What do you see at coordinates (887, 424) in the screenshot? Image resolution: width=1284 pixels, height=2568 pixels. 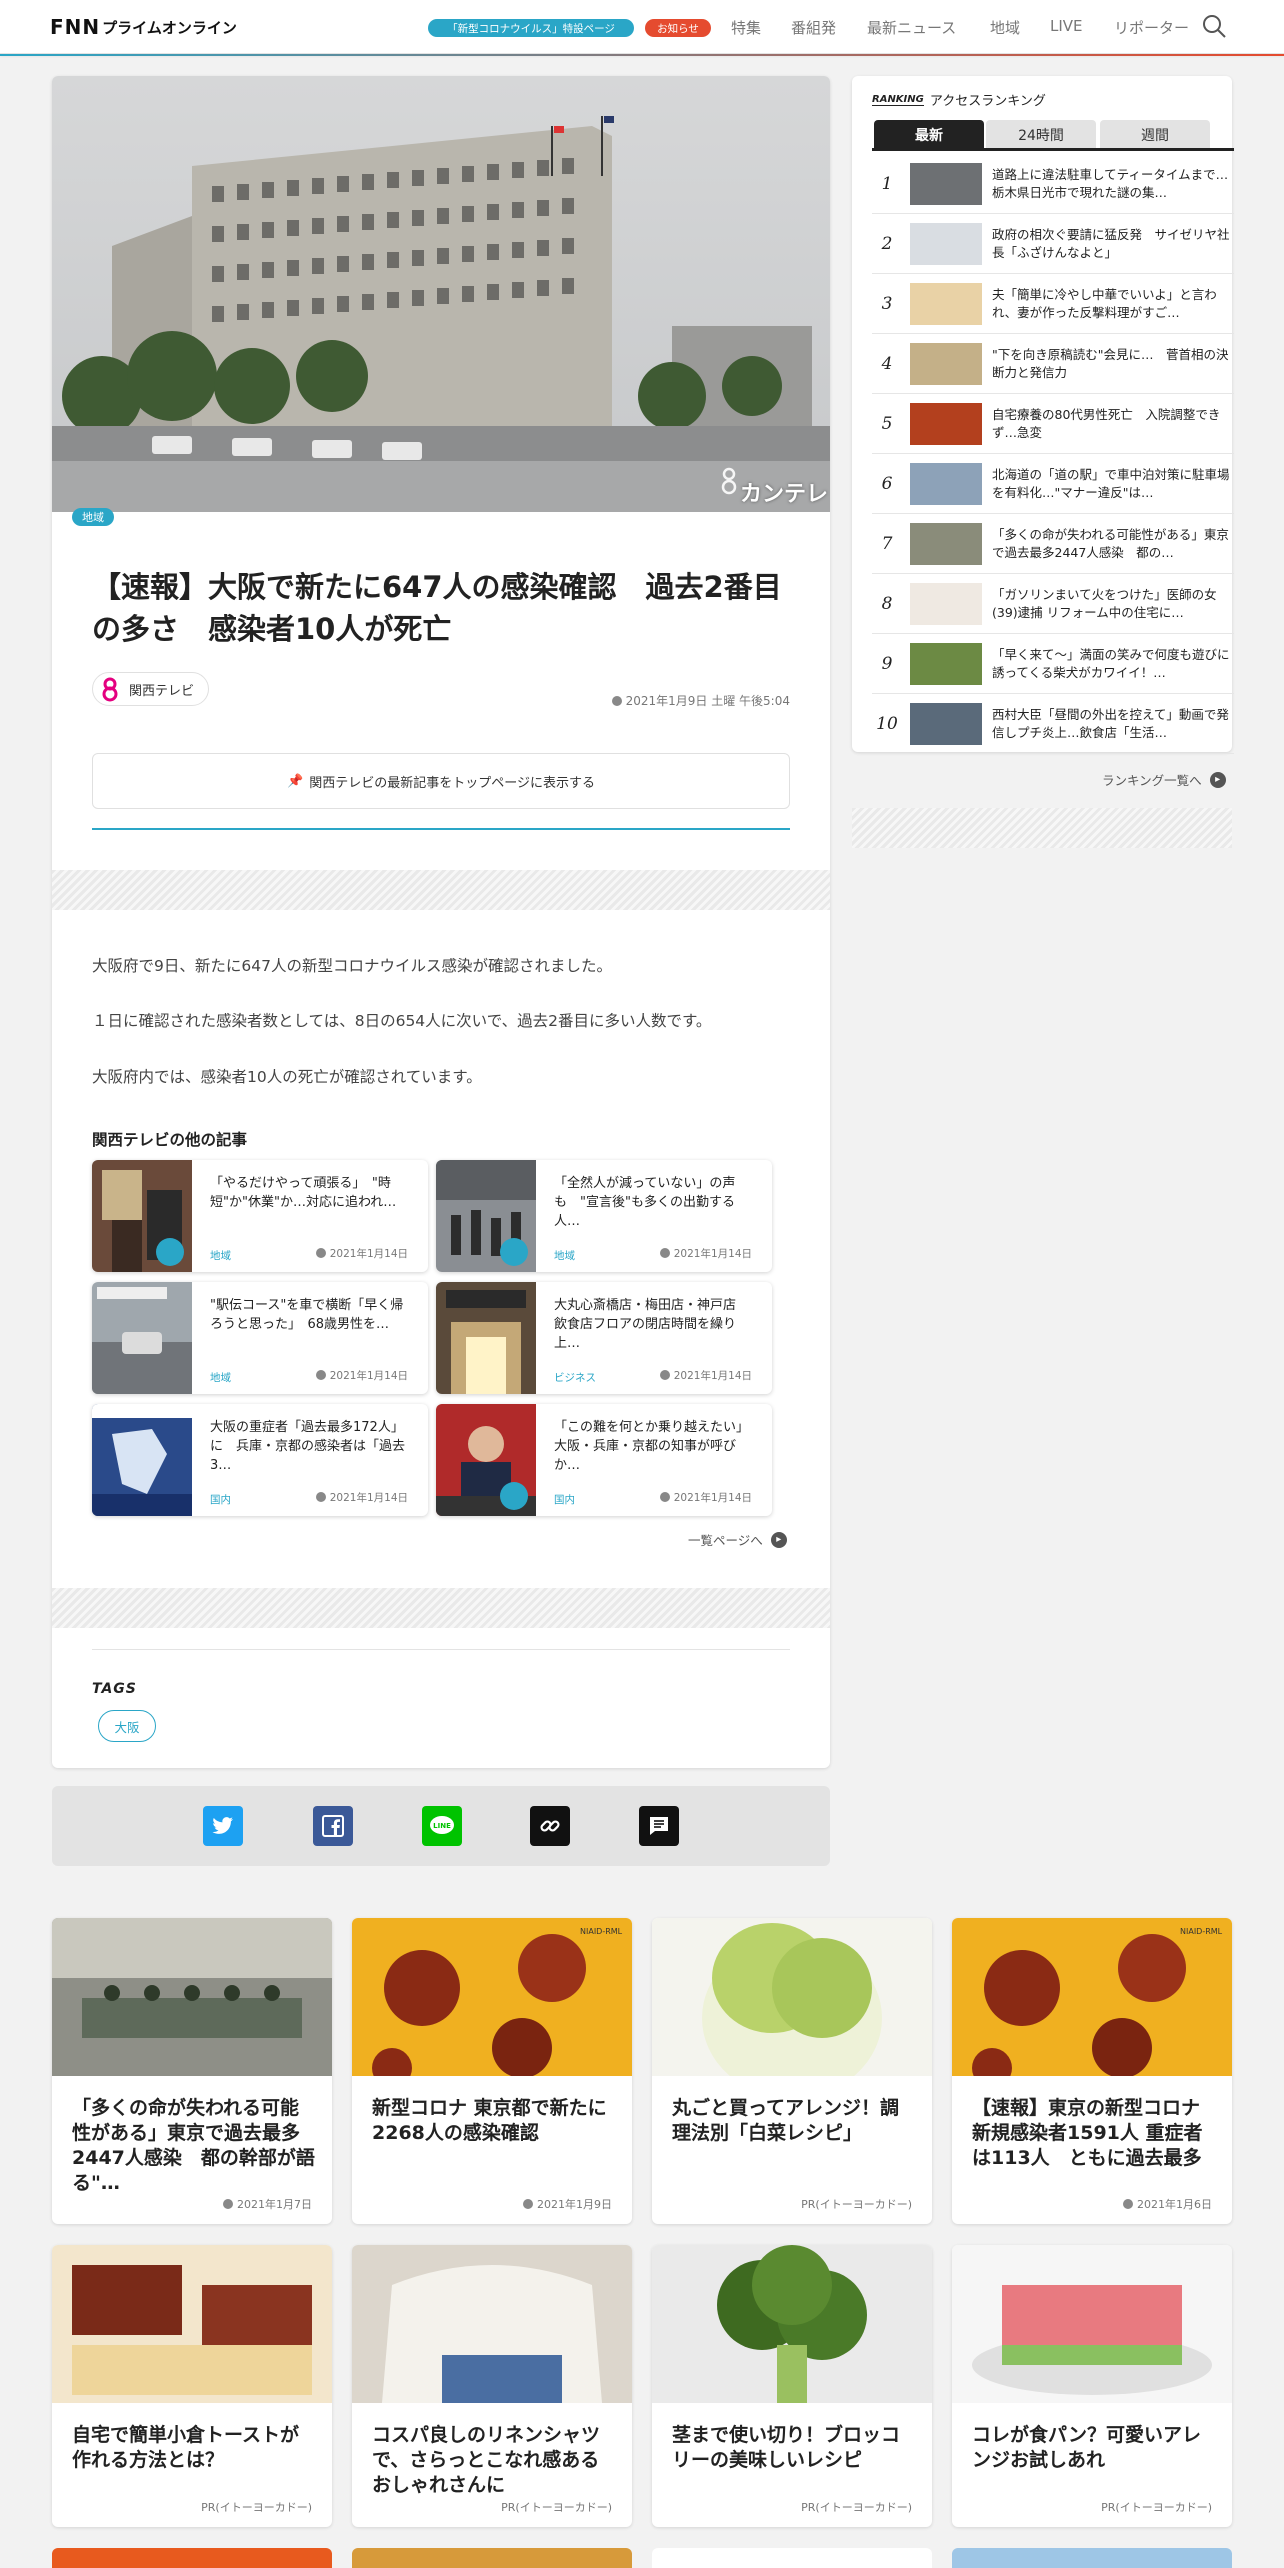 I see `rank-number: 5` at bounding box center [887, 424].